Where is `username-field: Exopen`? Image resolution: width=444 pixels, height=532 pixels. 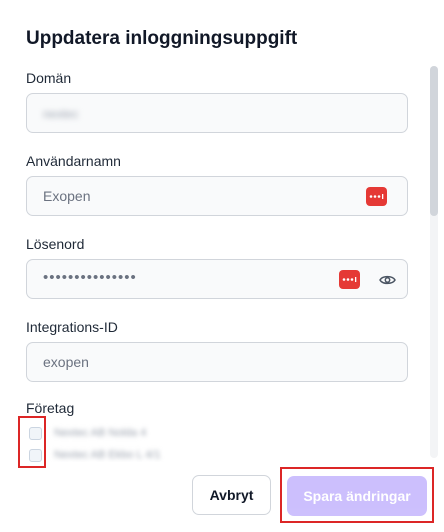
username-field: Exopen is located at coordinates (217, 196).